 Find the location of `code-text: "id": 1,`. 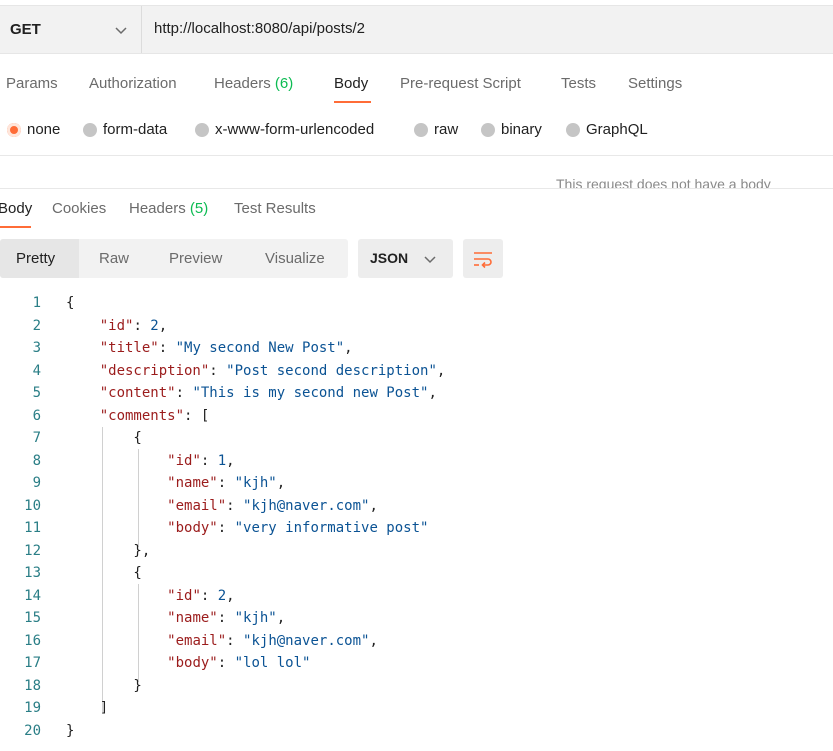

code-text: "id": 1, is located at coordinates (150, 461).